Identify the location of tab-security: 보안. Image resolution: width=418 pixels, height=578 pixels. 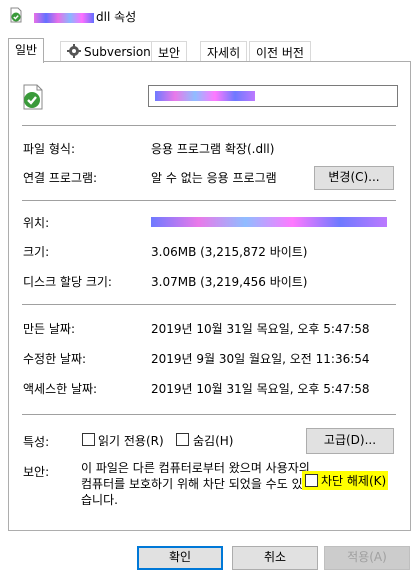
(169, 51).